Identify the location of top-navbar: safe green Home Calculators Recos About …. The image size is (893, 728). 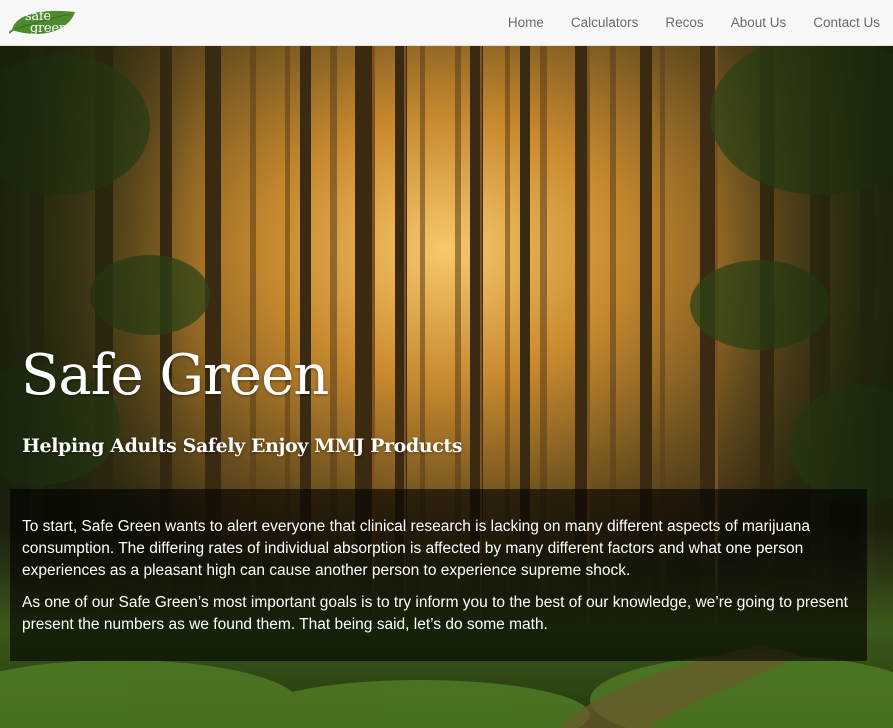
(446, 23).